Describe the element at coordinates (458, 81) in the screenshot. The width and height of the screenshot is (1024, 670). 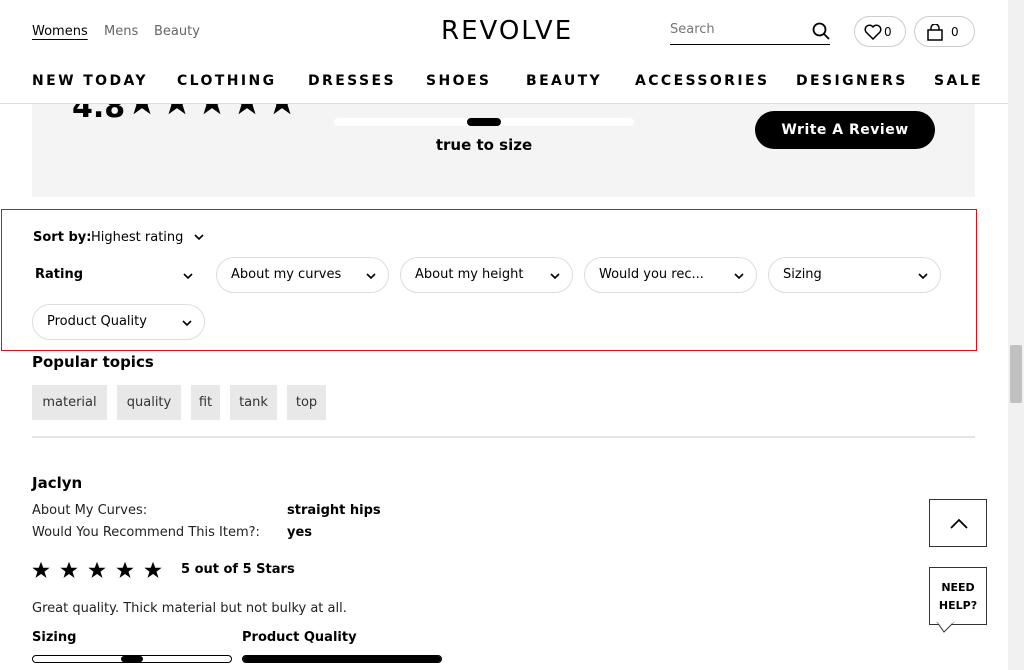
I see `nav-shoes: SHOES` at that location.